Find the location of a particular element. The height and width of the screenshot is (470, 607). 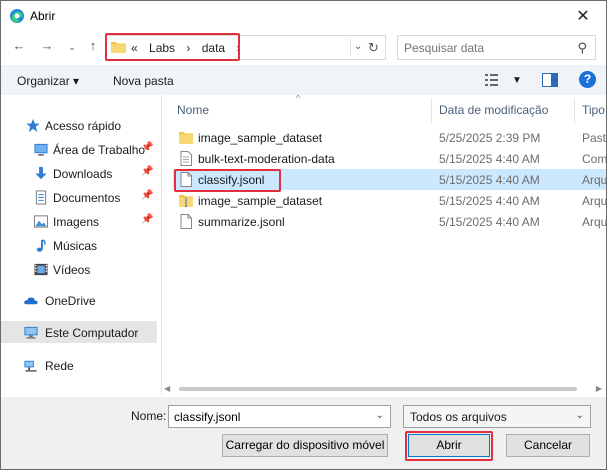

view-dropdown-icon: ▼ is located at coordinates (517, 80).